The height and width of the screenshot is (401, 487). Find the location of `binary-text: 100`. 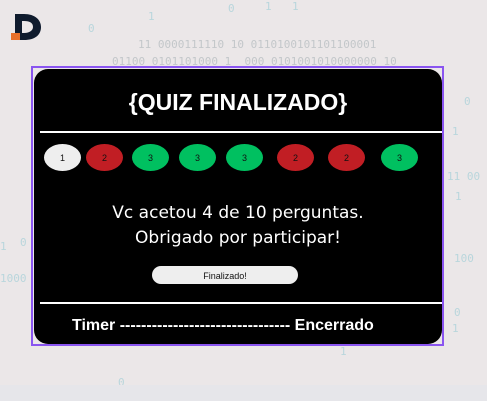

binary-text: 100 is located at coordinates (464, 258).